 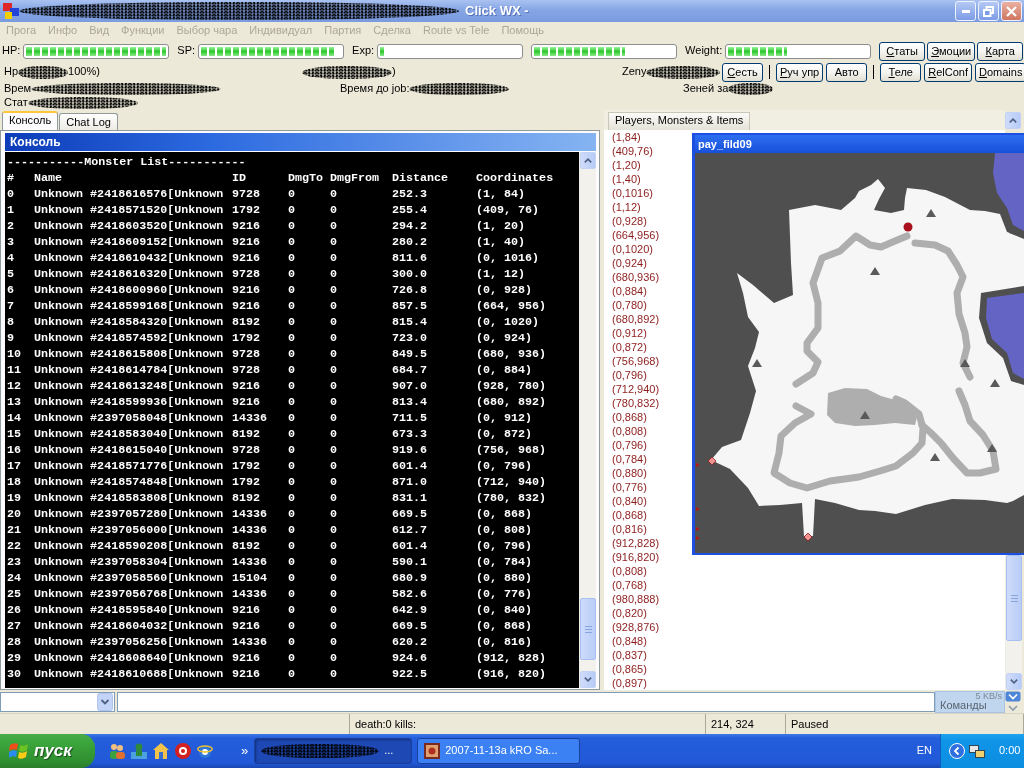 What do you see at coordinates (19, 751) in the screenshot?
I see `flag-icon` at bounding box center [19, 751].